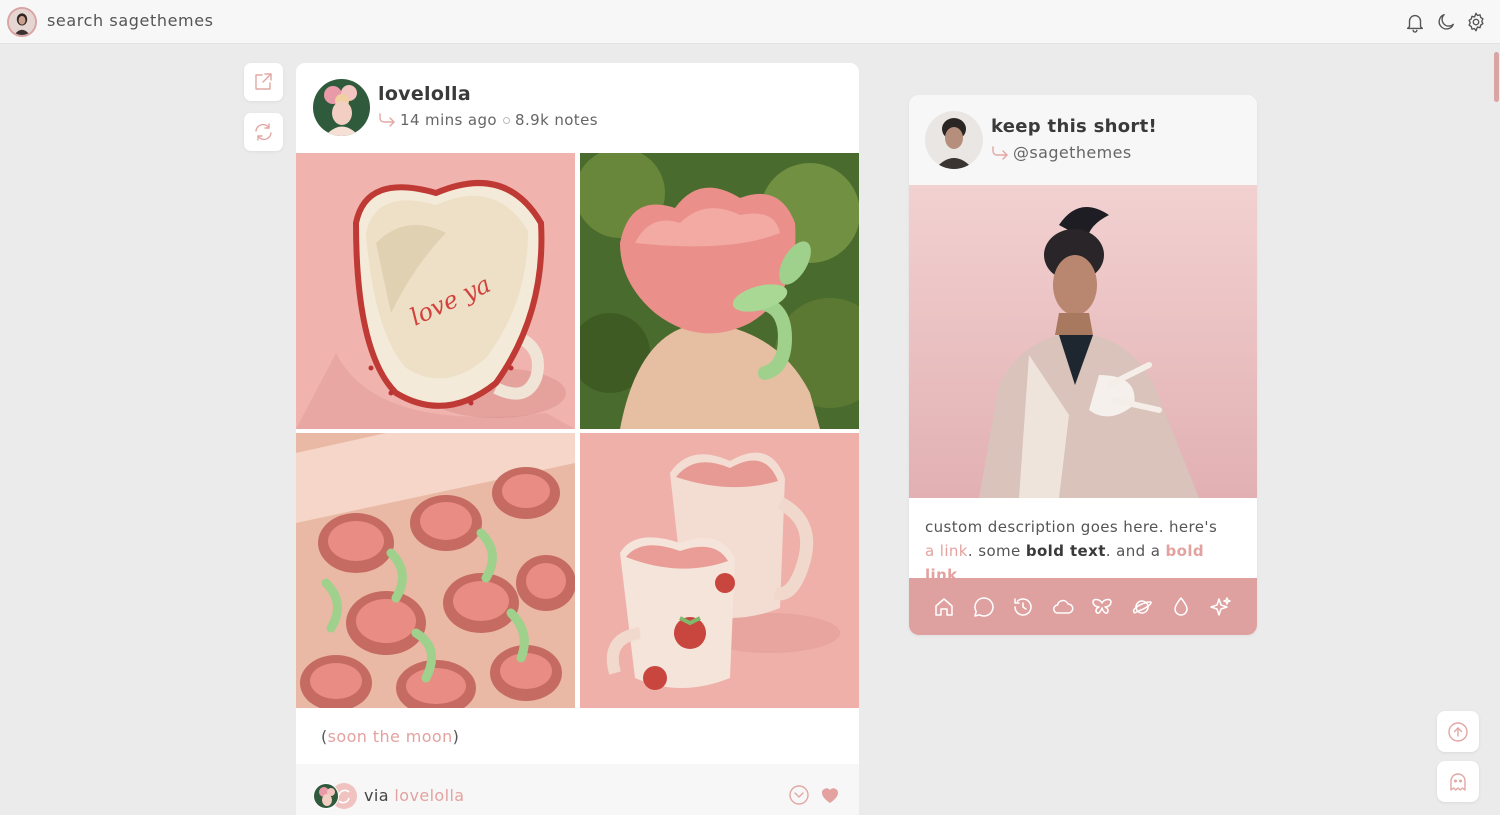 This screenshot has width=1500, height=815. Describe the element at coordinates (830, 795) in the screenshot. I see `heart-icon` at that location.